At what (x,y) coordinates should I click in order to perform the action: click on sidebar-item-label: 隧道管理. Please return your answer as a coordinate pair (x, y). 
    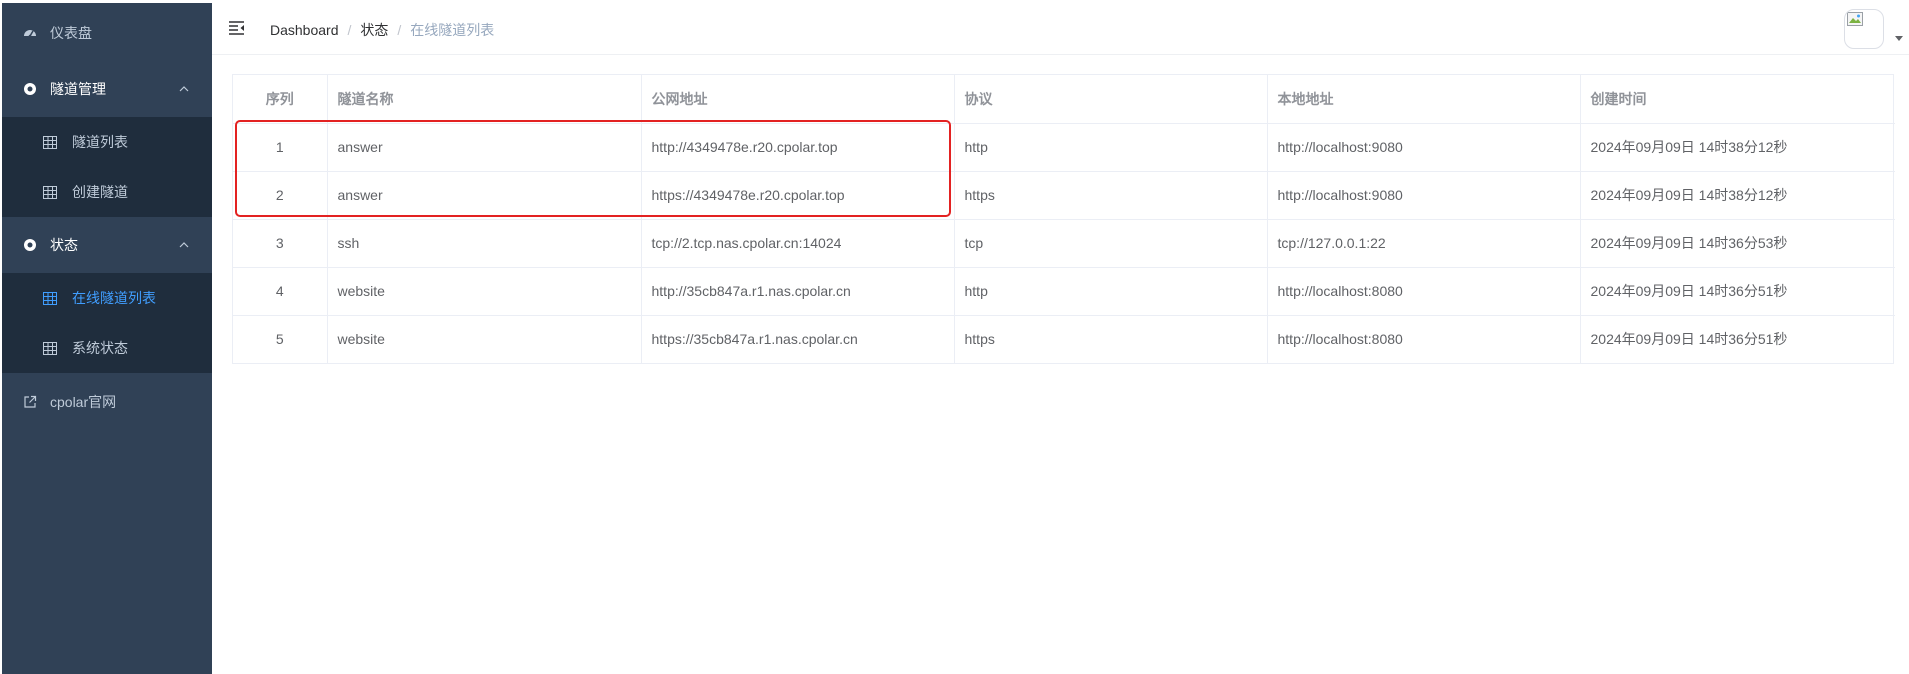
    Looking at the image, I should click on (78, 89).